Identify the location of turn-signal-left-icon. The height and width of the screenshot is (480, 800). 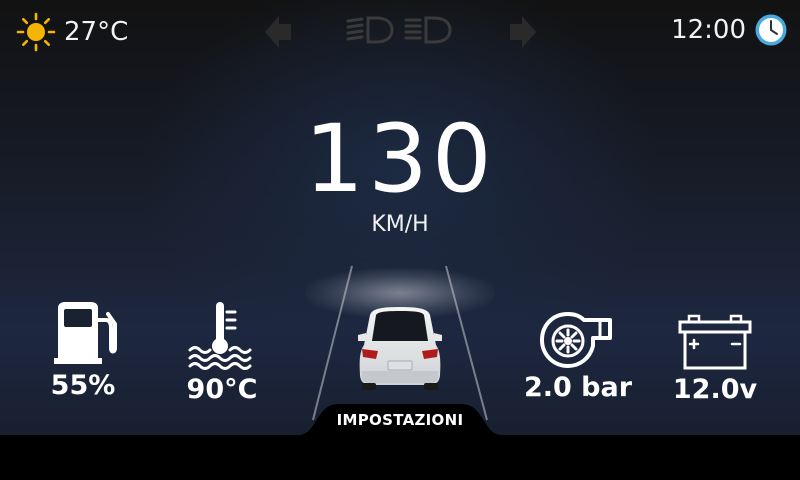
(278, 32).